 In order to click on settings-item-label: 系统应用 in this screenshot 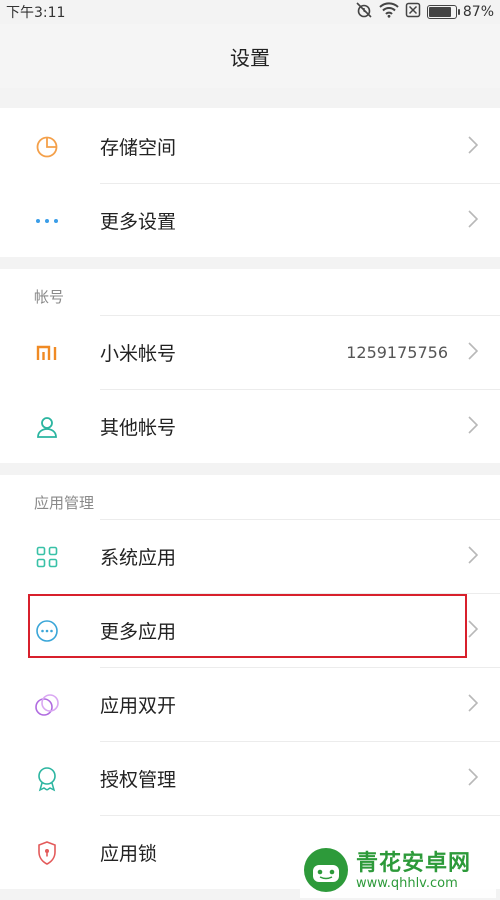, I will do `click(138, 558)`.